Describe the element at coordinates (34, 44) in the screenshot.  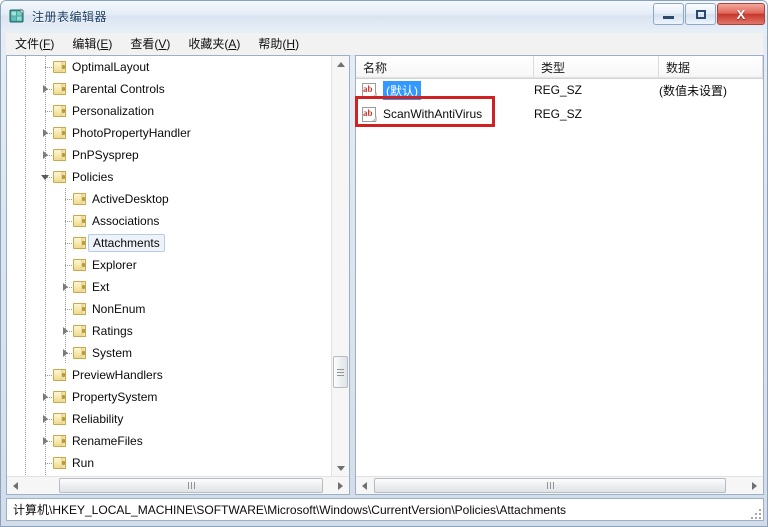
I see `menu-item-1: 文件(F)` at that location.